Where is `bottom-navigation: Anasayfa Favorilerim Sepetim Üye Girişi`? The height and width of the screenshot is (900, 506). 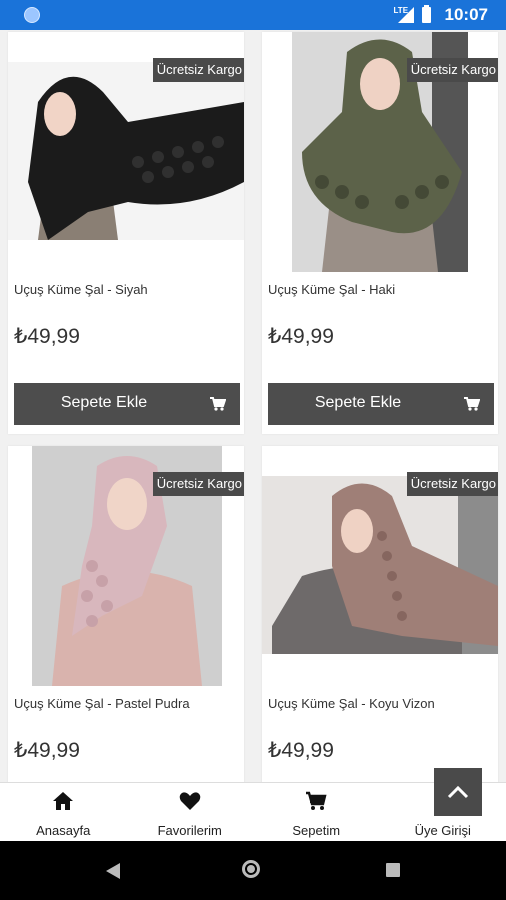
bottom-navigation: Anasayfa Favorilerim Sepetim Üye Girişi is located at coordinates (253, 812).